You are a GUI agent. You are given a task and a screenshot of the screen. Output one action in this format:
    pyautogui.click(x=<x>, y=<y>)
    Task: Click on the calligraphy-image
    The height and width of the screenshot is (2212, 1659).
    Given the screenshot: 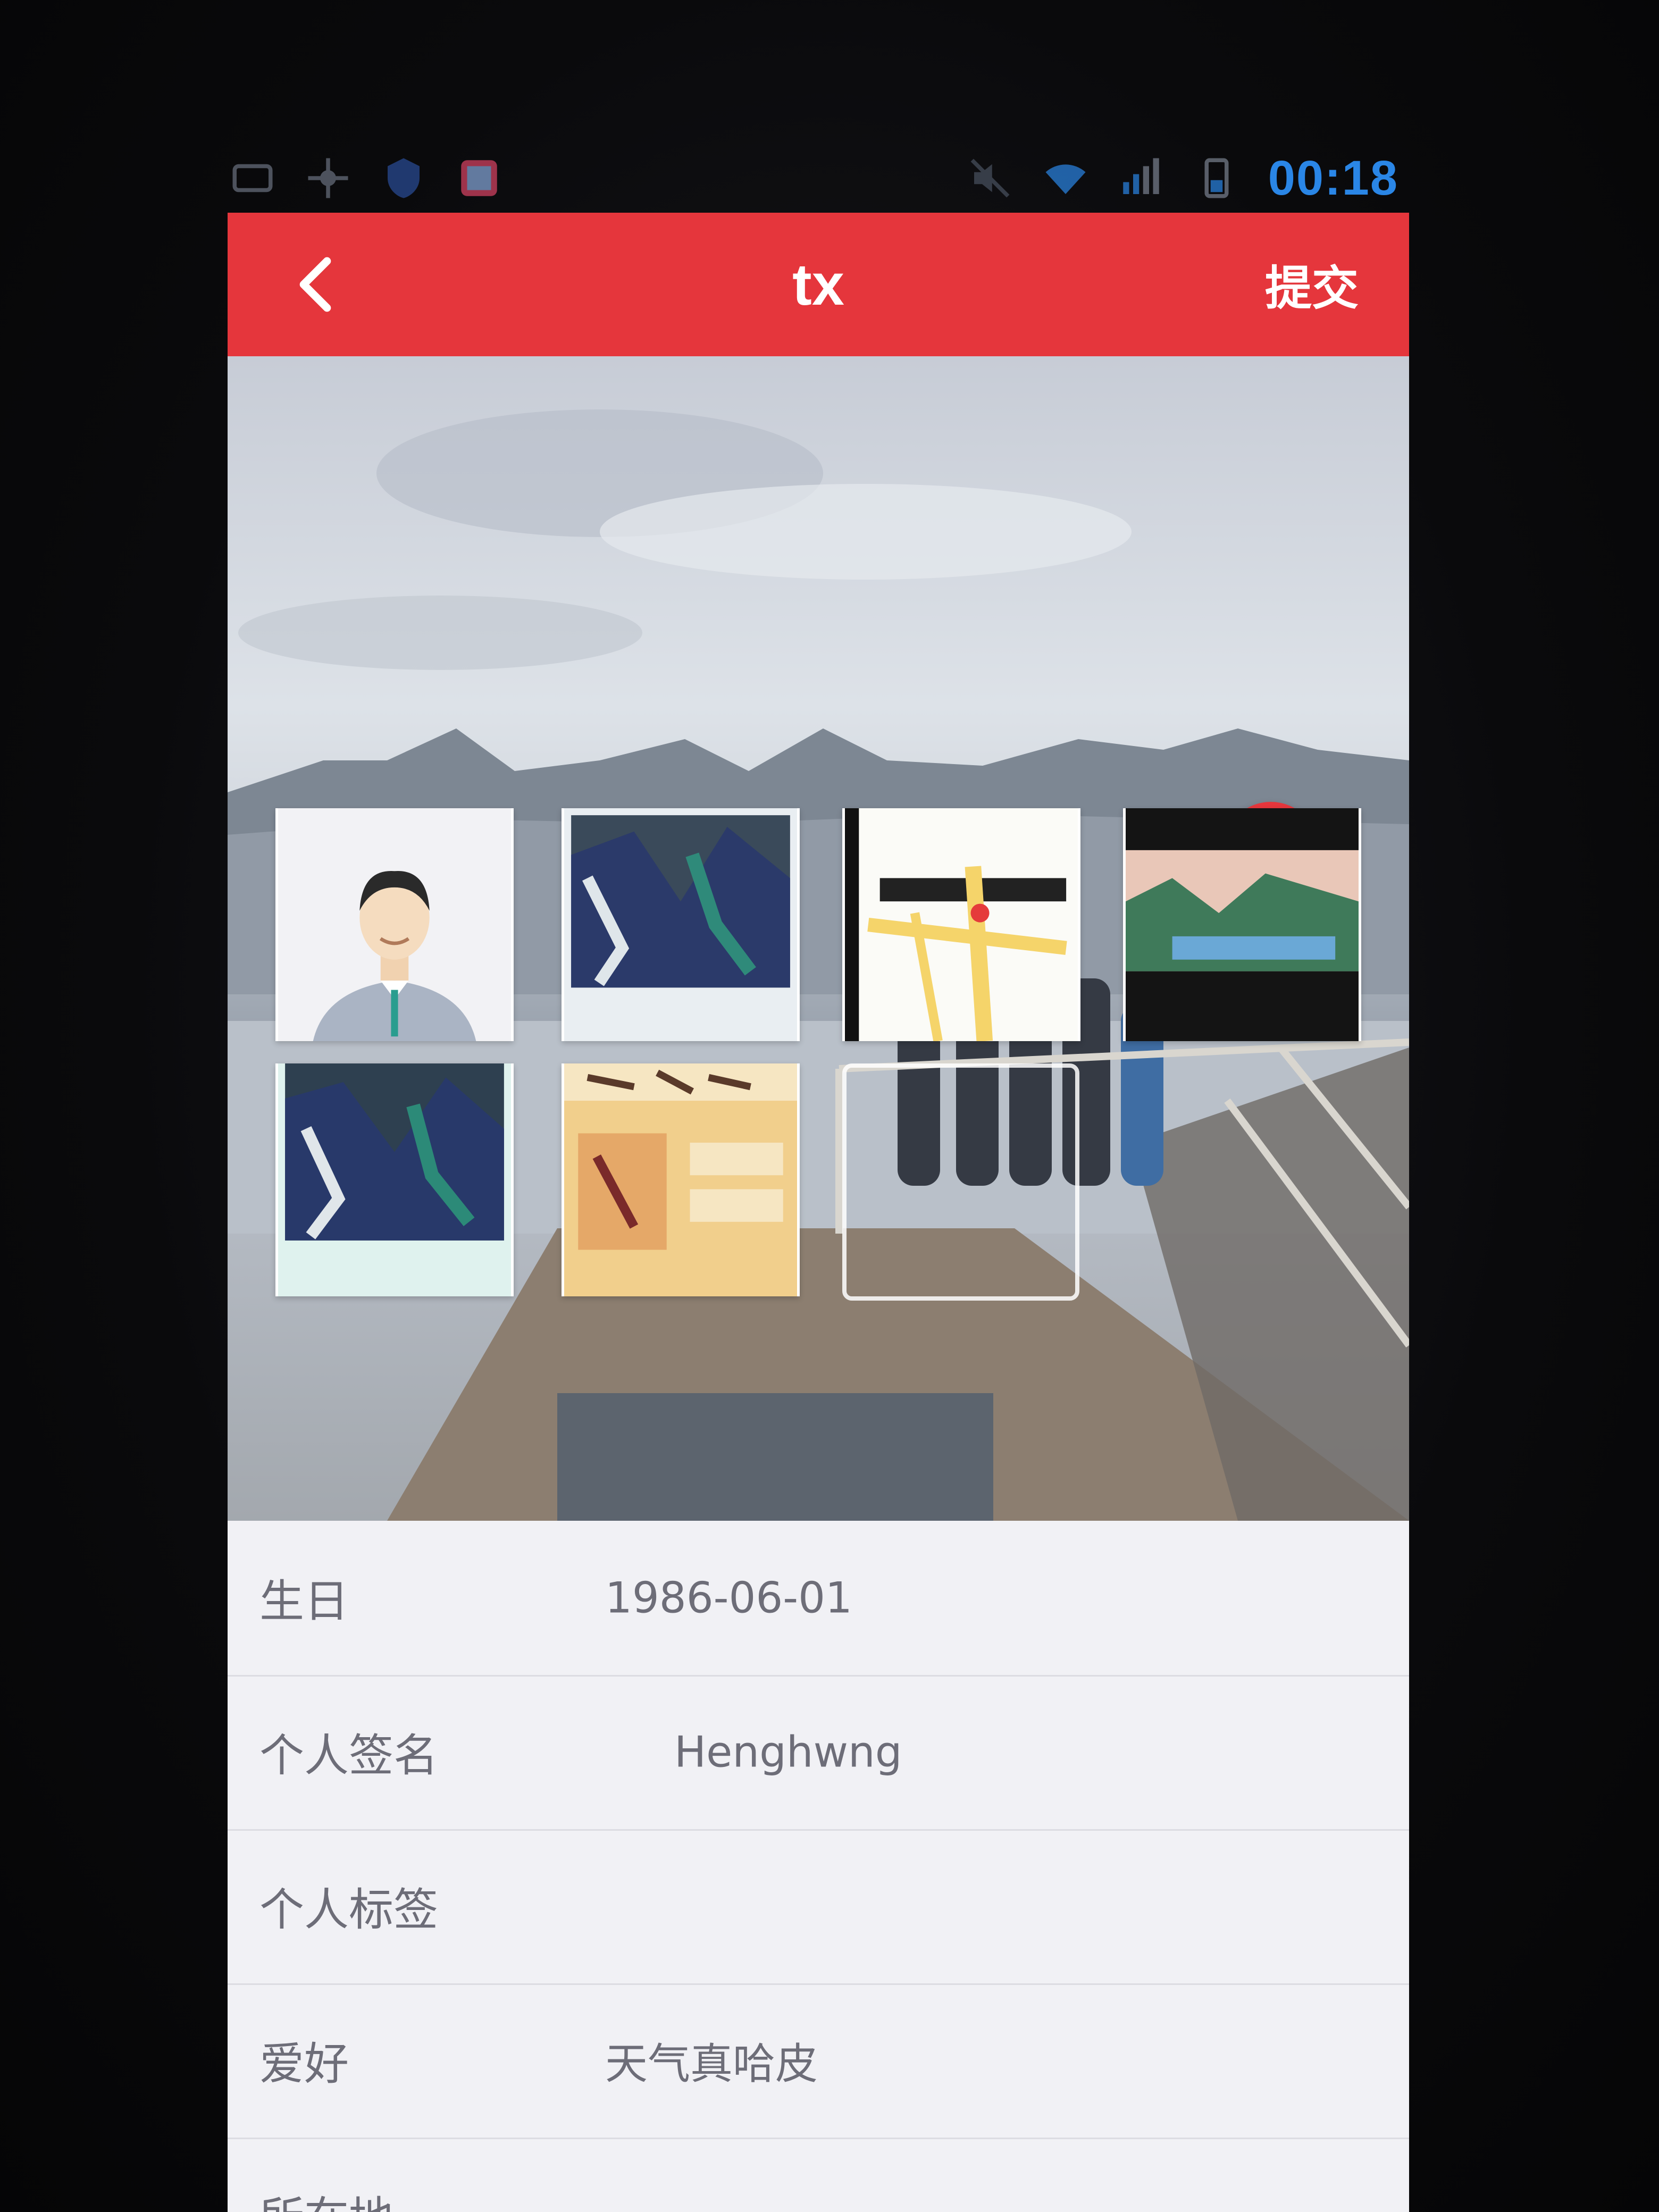 What is the action you would take?
    pyautogui.click(x=680, y=1179)
    